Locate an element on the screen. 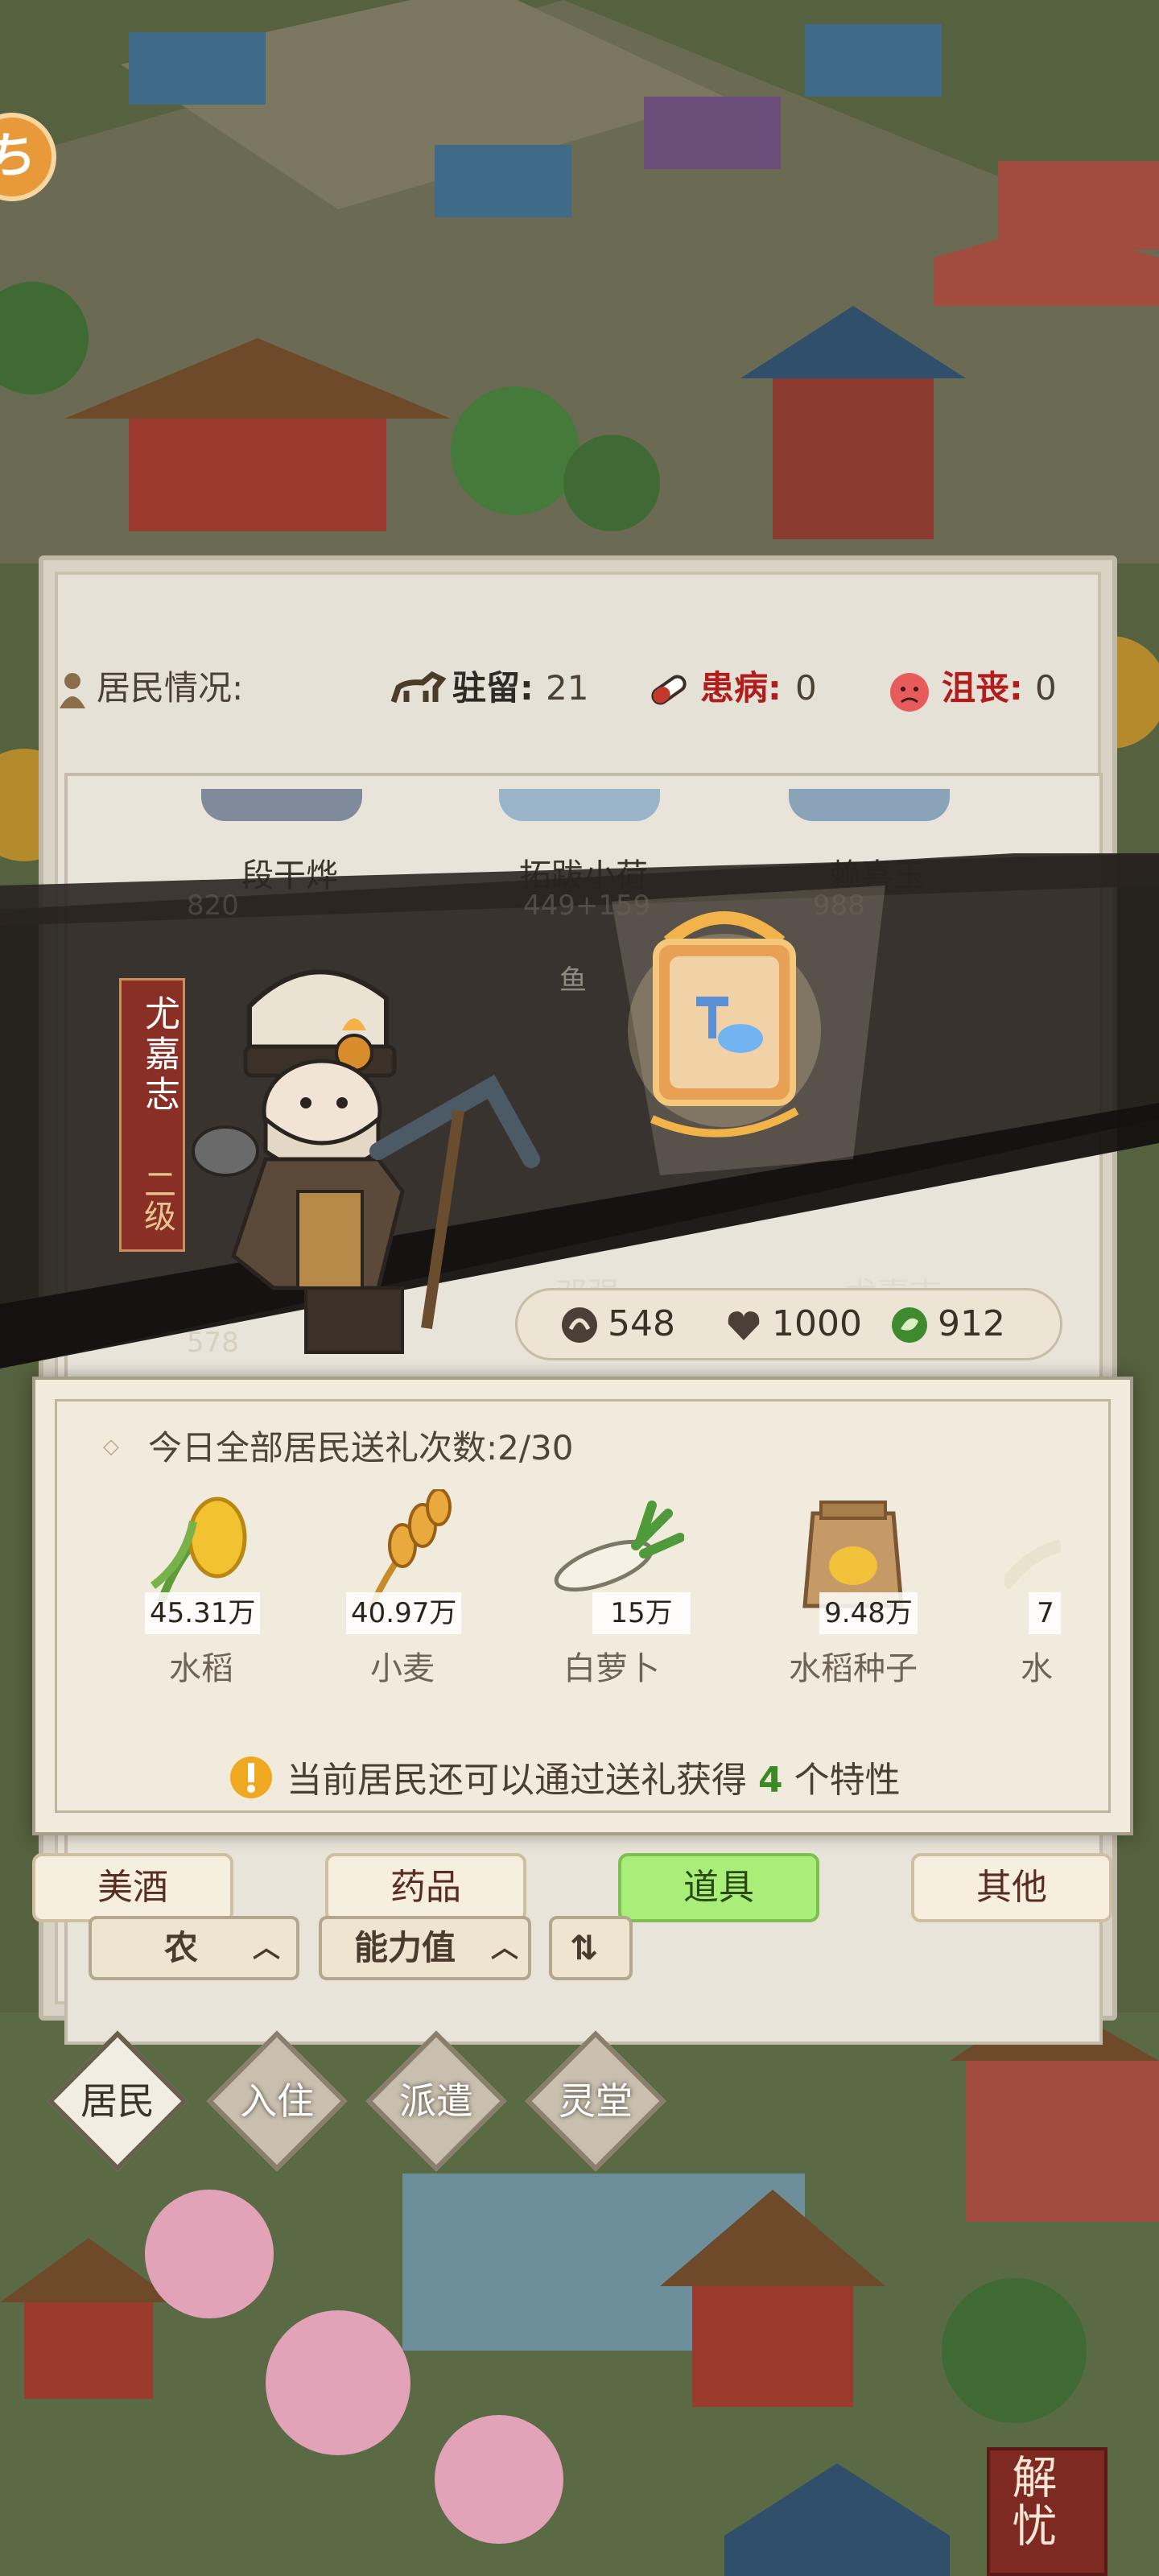 The image size is (1159, 2576). gift-item-wheat: 40.97万 小麦 is located at coordinates (402, 1588).